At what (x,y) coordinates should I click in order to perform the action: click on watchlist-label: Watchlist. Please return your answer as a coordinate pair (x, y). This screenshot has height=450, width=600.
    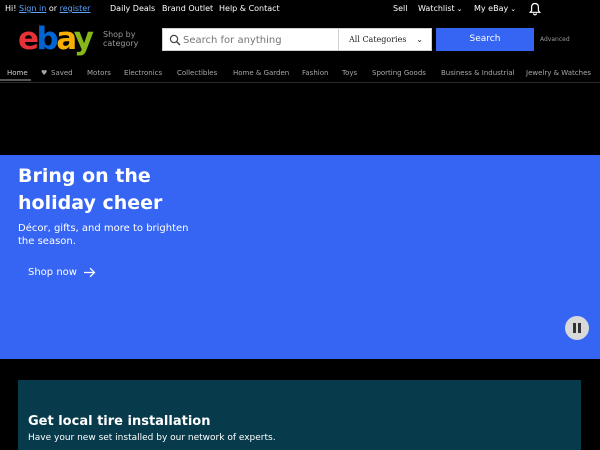
    Looking at the image, I should click on (436, 8).